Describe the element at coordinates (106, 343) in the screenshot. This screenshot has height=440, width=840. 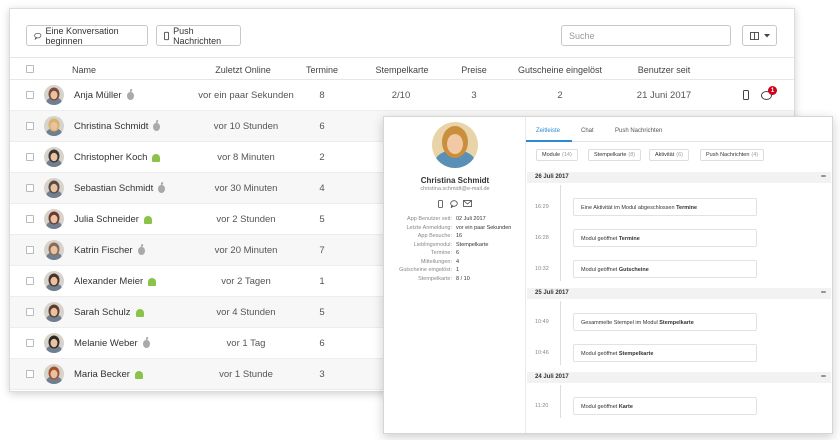
I see `user-name: Melanie Weber` at that location.